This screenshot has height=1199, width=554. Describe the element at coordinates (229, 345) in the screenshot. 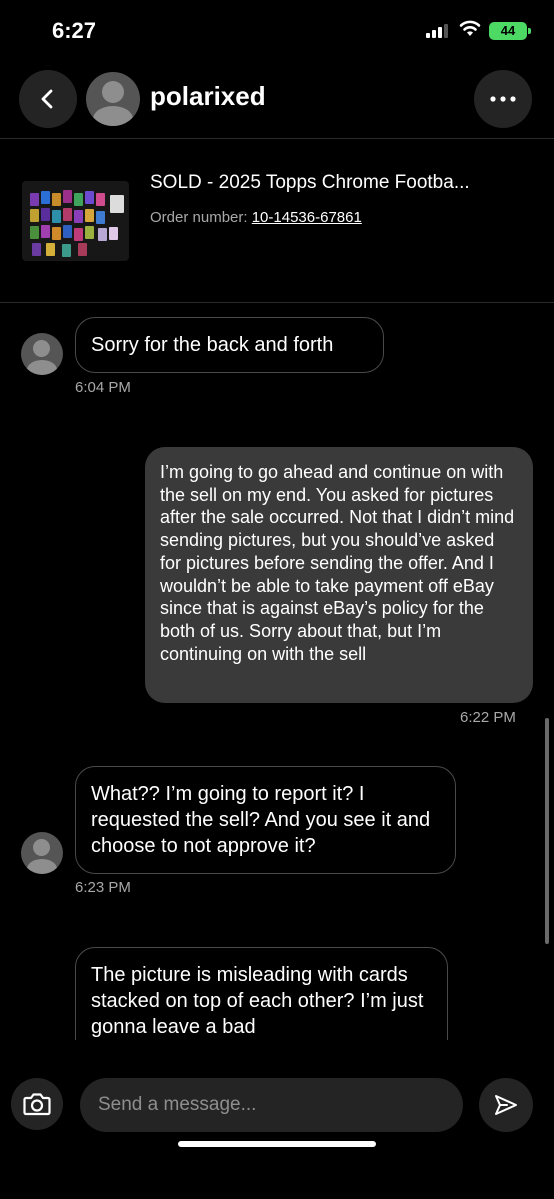

I see `message-bubble: Sorry for the back and forth` at that location.